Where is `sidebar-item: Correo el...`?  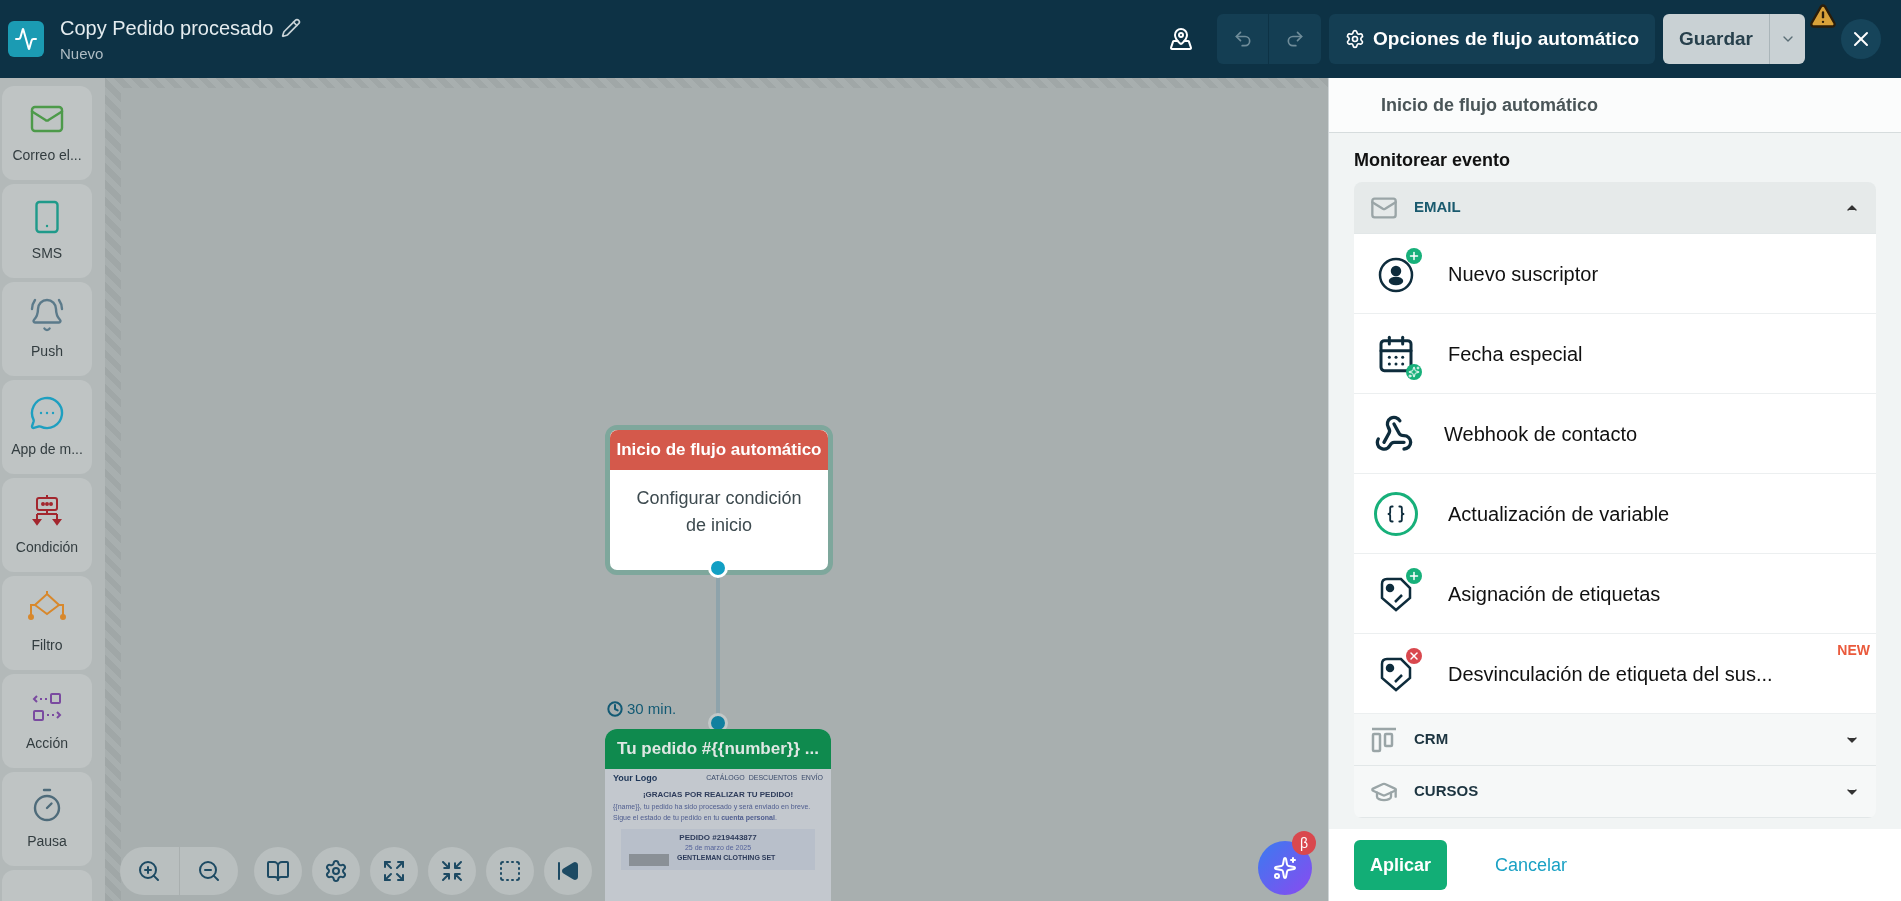
sidebar-item: Correo el... is located at coordinates (47, 133).